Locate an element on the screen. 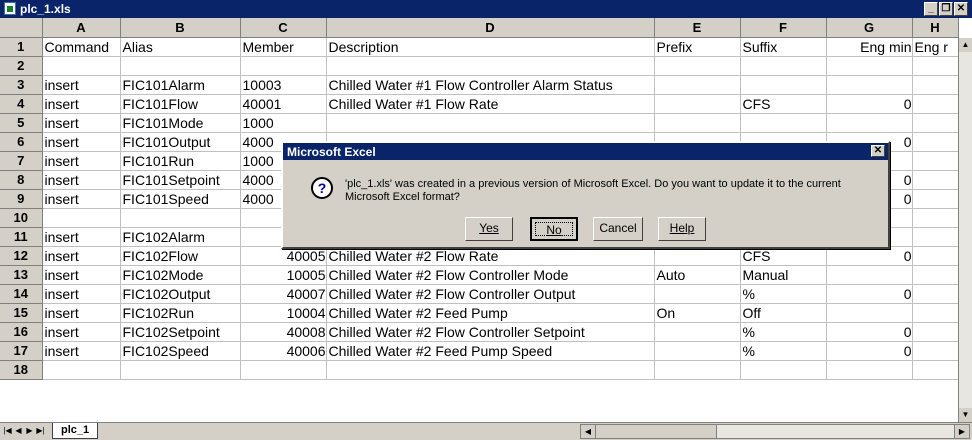 This screenshot has width=972, height=440. row-header: 14 is located at coordinates (21, 294).